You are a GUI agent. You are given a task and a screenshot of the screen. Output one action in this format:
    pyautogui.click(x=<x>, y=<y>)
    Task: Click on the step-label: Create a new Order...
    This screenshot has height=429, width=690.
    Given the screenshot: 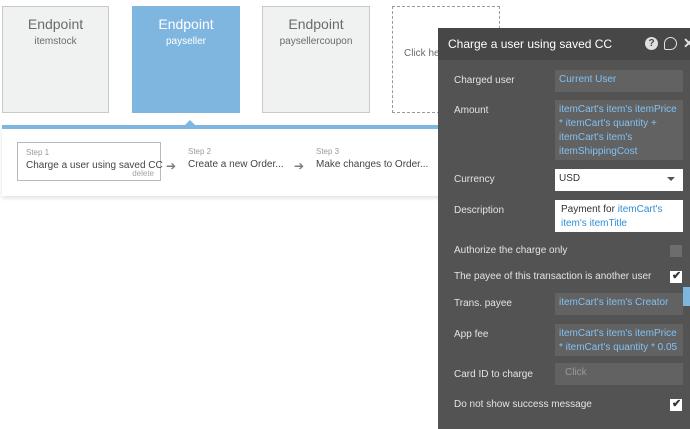 What is the action you would take?
    pyautogui.click(x=236, y=164)
    